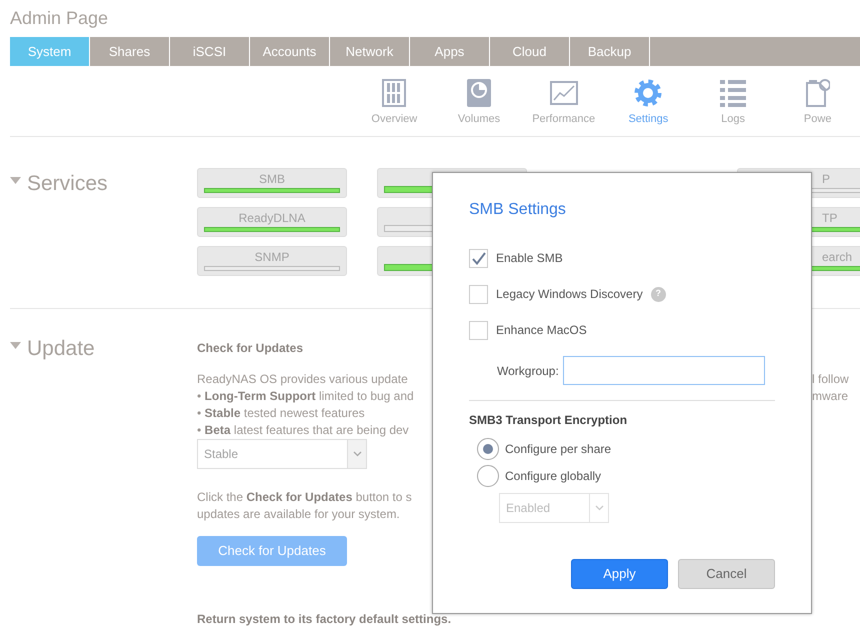 Image resolution: width=860 pixels, height=638 pixels. What do you see at coordinates (282, 454) in the screenshot?
I see `channel-dropdown: Stable` at bounding box center [282, 454].